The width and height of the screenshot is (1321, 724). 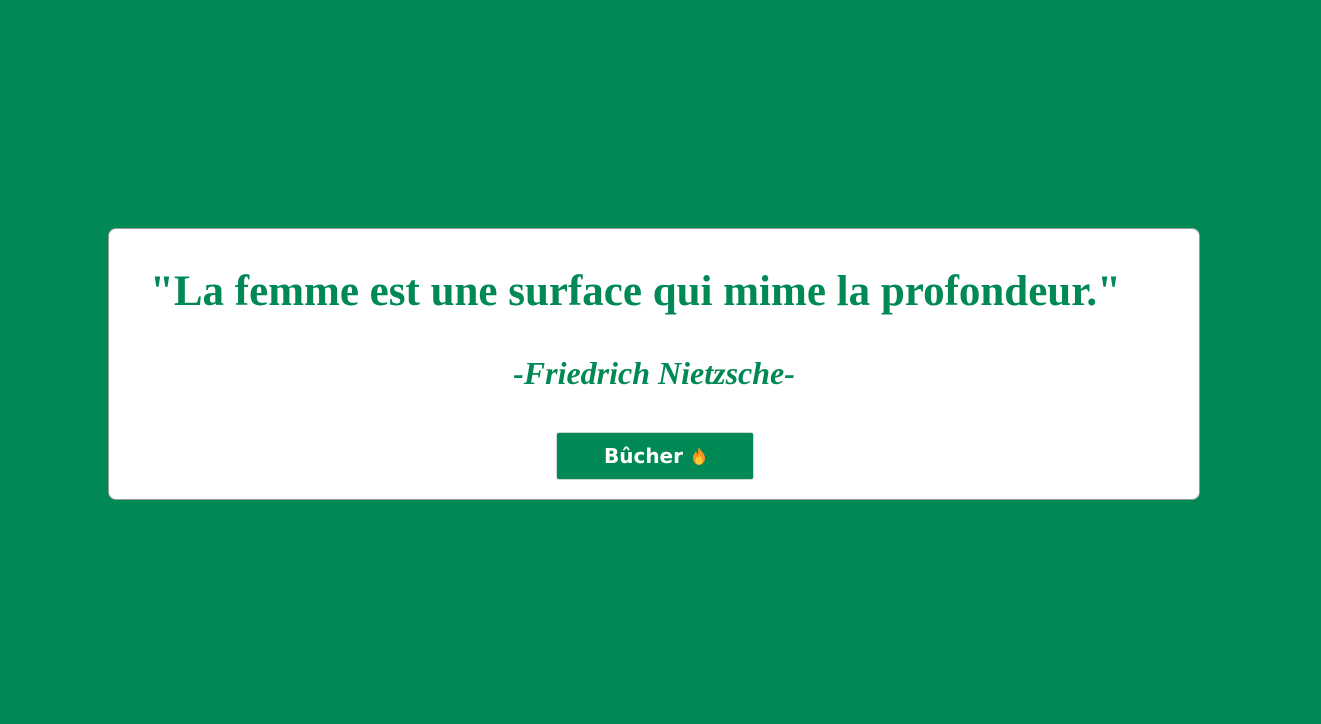 What do you see at coordinates (643, 456) in the screenshot?
I see `burn-button-label: Bûcher` at bounding box center [643, 456].